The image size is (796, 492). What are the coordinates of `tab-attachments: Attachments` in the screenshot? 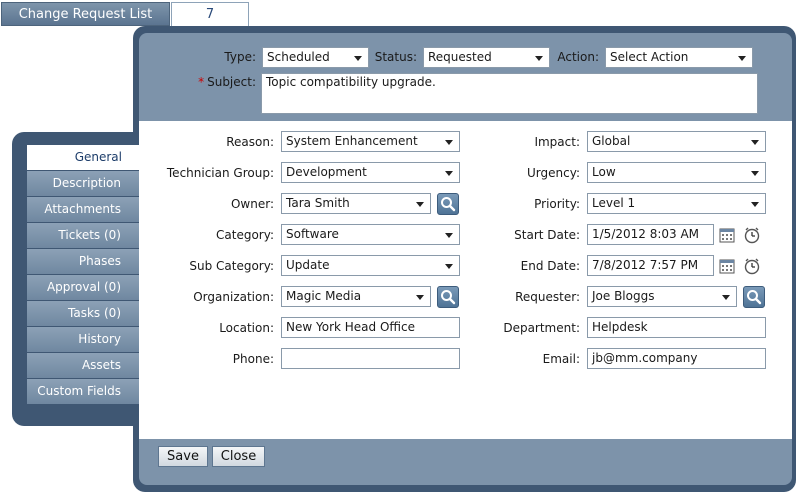 It's located at (83, 209).